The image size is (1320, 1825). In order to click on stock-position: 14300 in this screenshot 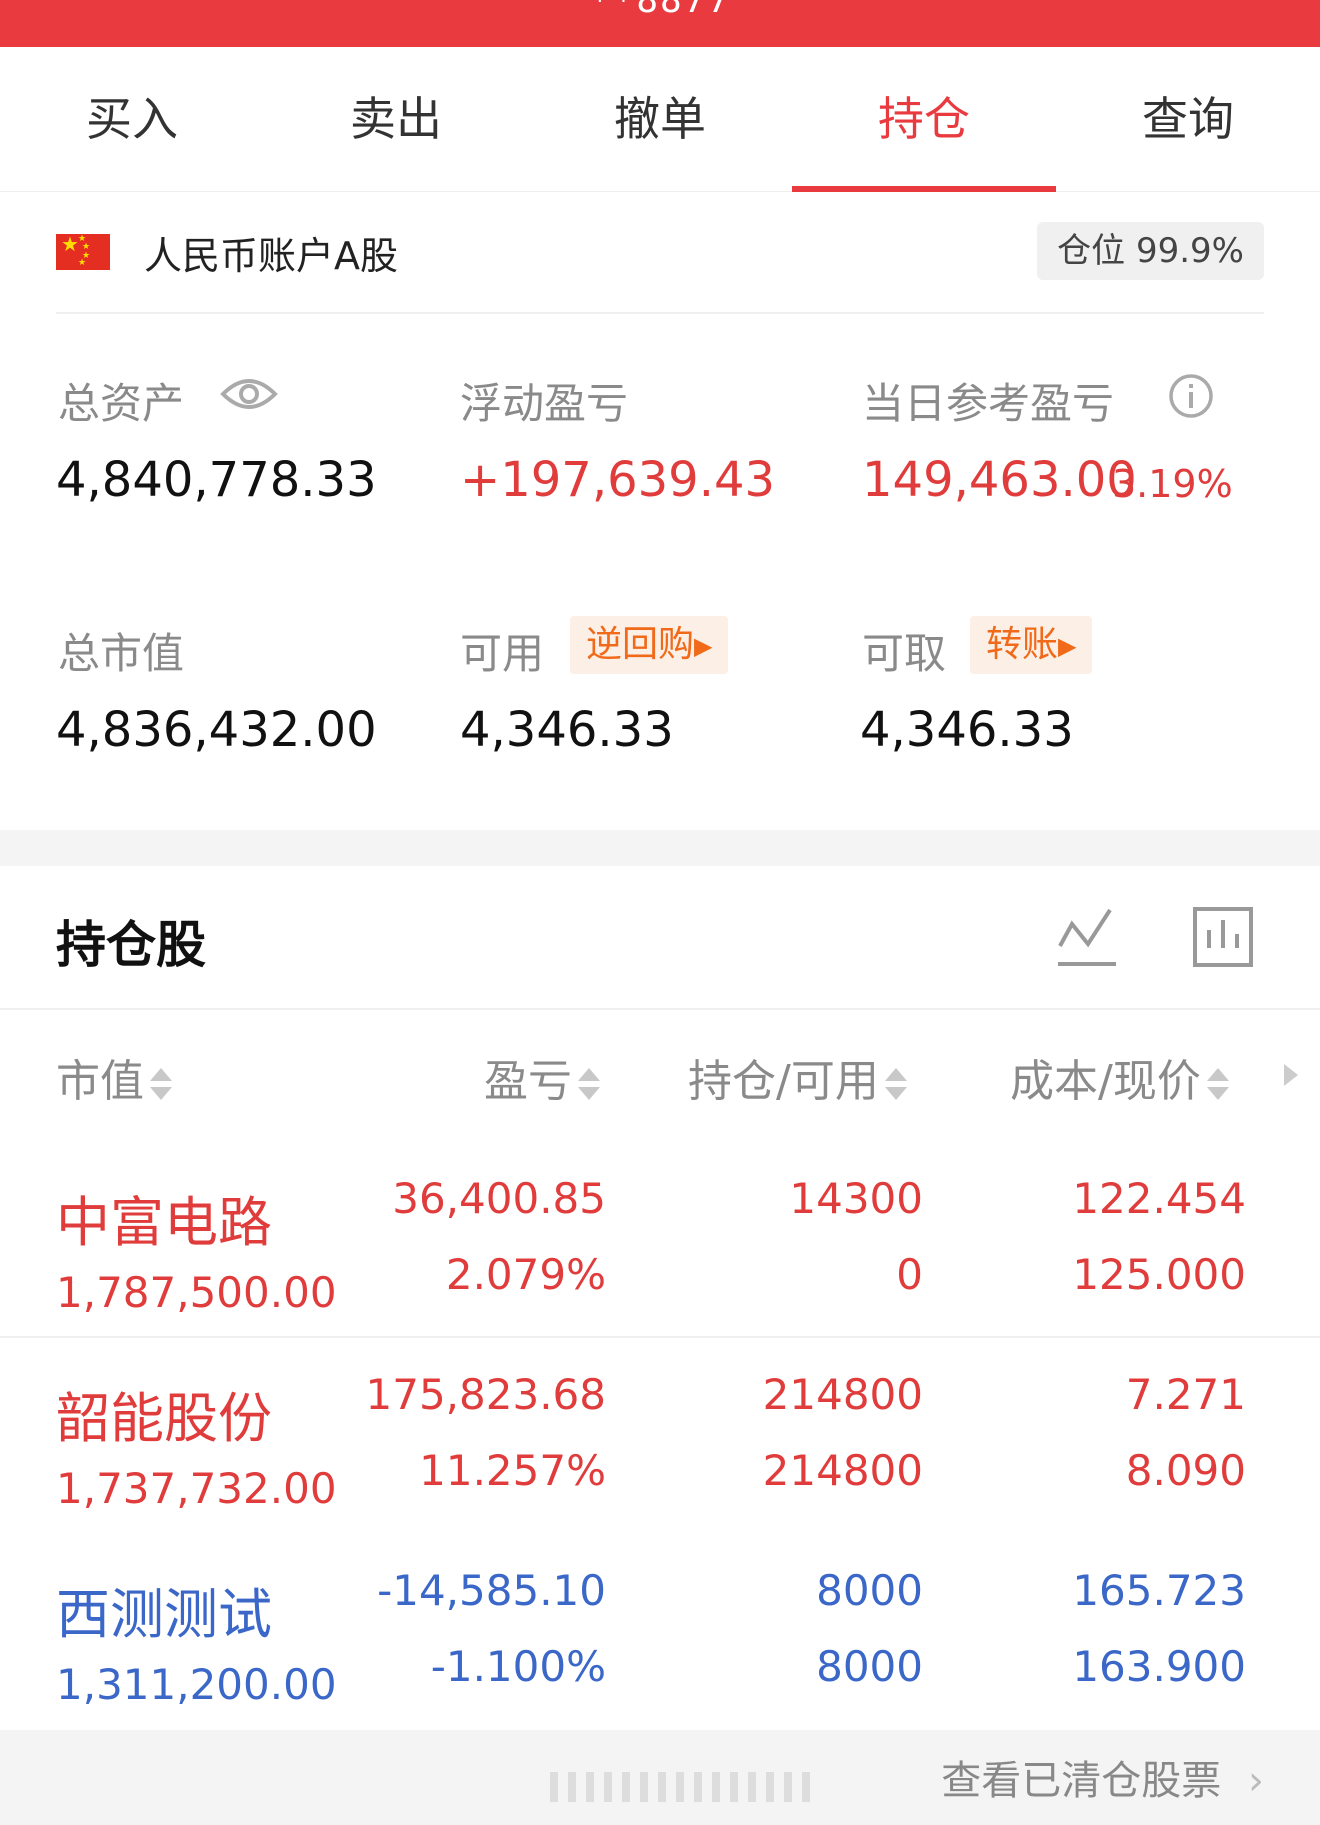, I will do `click(856, 1198)`.